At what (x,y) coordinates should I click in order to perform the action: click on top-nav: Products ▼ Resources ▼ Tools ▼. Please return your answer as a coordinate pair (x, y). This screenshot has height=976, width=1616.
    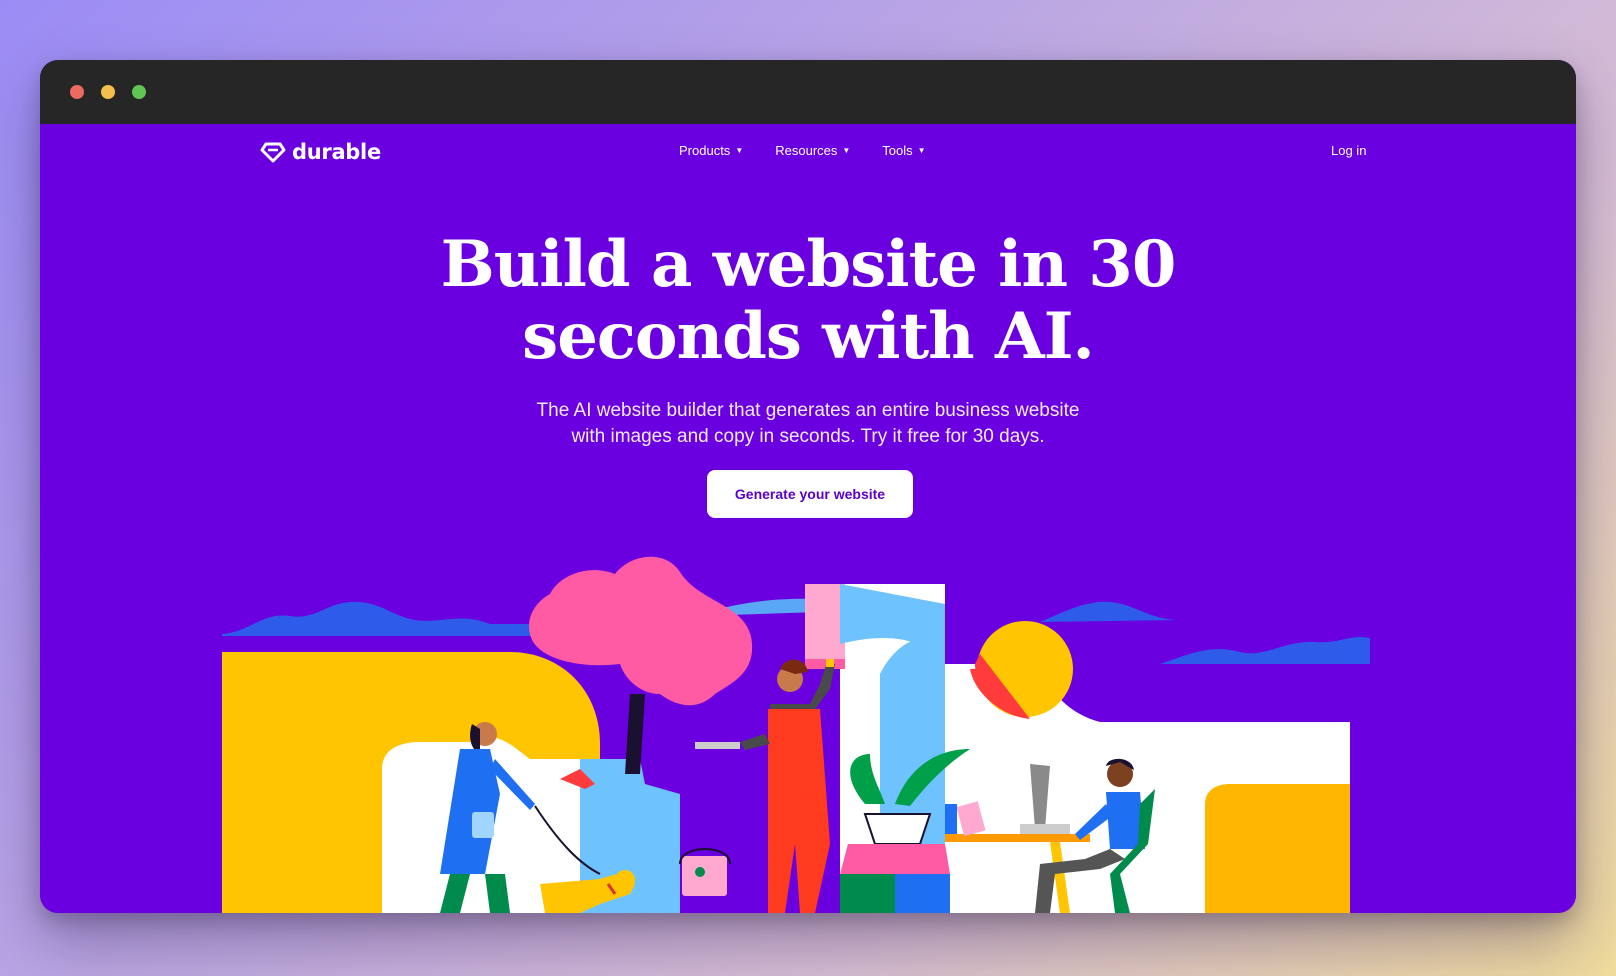
    Looking at the image, I should click on (802, 150).